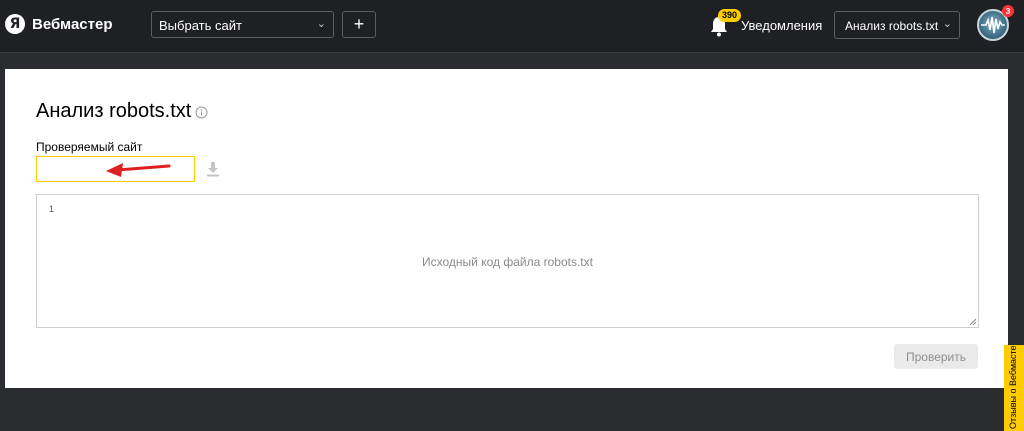  Describe the element at coordinates (359, 24) in the screenshot. I see `add-site-button: +` at that location.